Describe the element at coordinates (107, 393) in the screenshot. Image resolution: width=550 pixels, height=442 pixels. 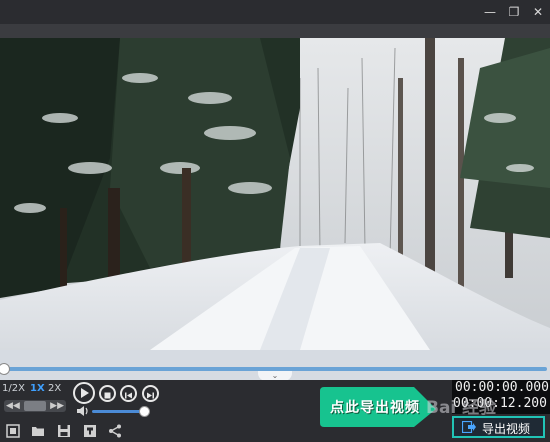
I see `stop-icon` at that location.